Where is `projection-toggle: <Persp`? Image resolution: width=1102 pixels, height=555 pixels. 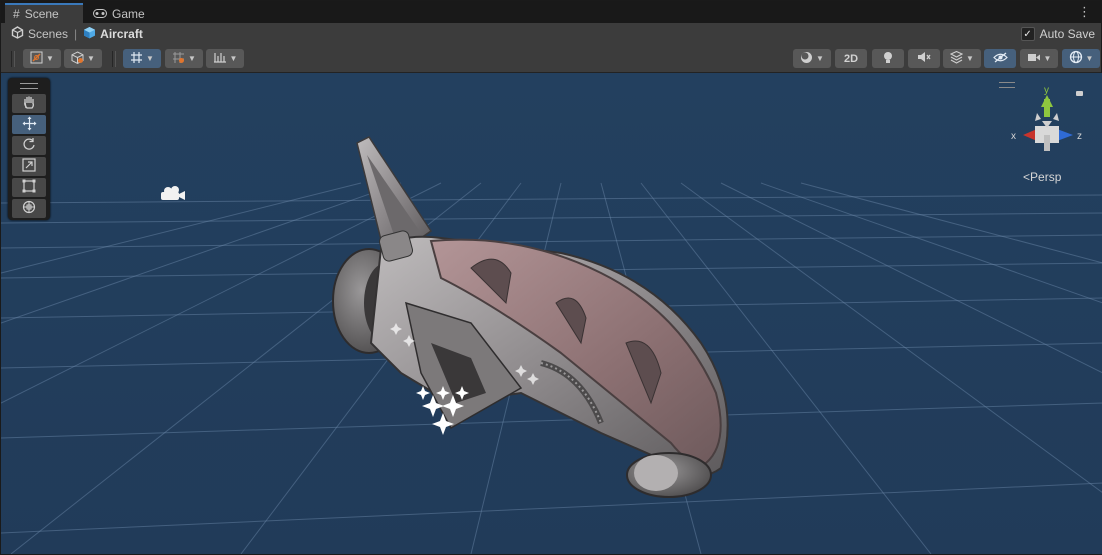 projection-toggle: <Persp is located at coordinates (1042, 177).